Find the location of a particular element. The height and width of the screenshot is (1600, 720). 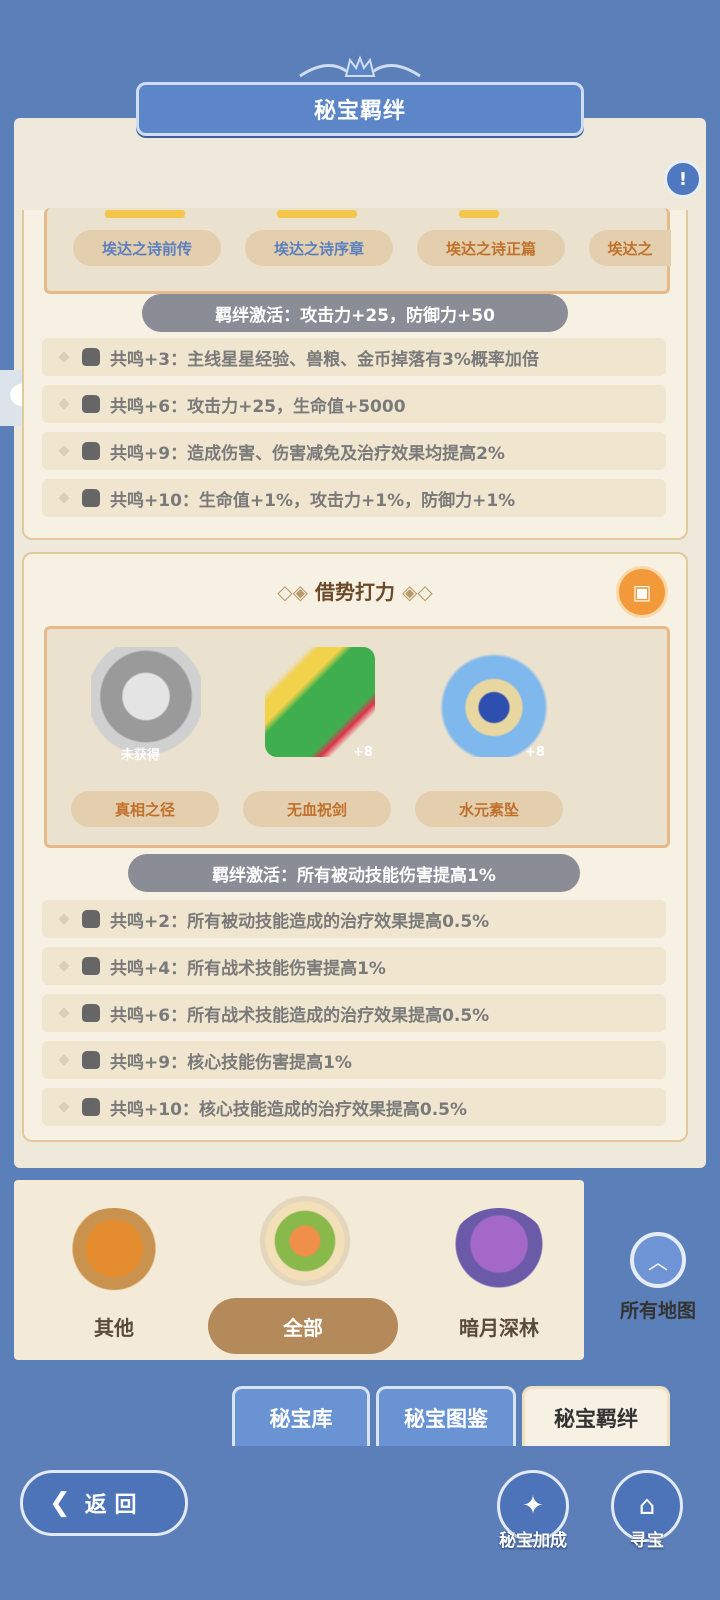

section-title: ◇◈ 借势打力 ◈◇ is located at coordinates (355, 590).